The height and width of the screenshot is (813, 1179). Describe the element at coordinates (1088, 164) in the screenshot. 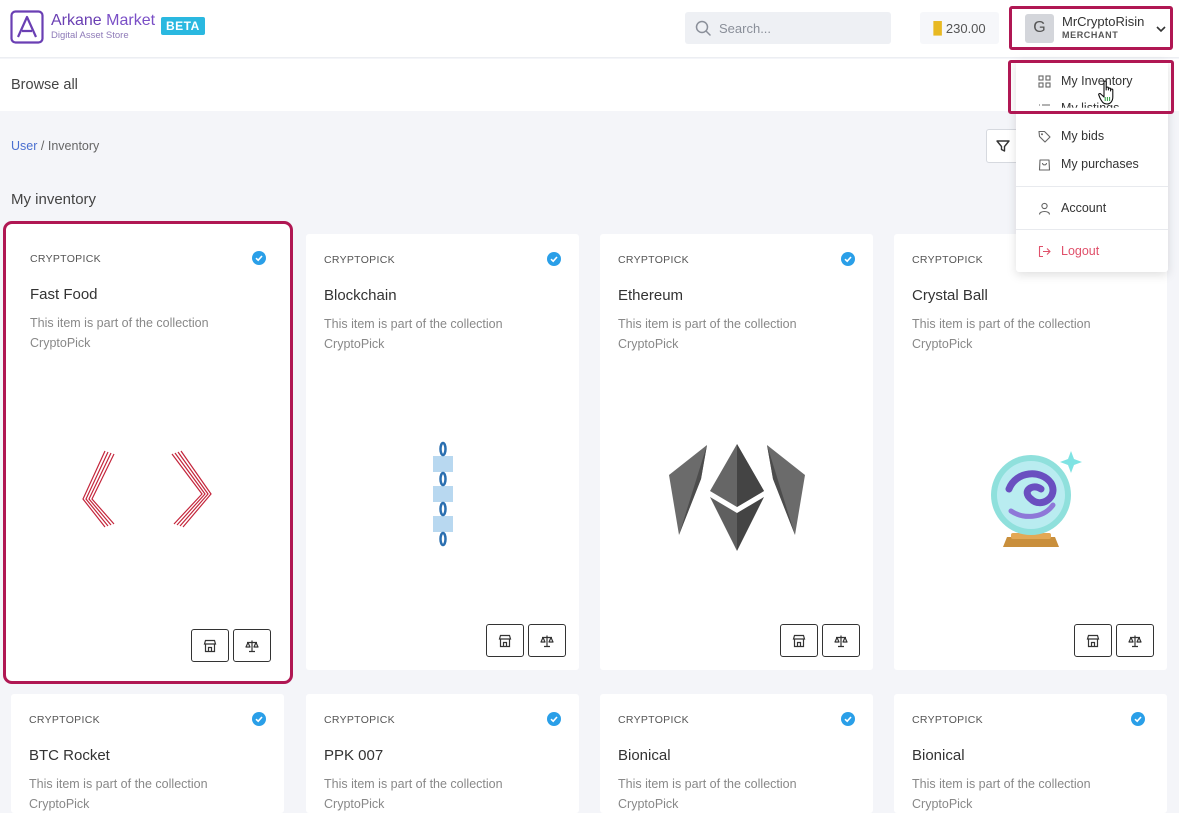

I see `menu-item-my-purchases: My purchases` at that location.